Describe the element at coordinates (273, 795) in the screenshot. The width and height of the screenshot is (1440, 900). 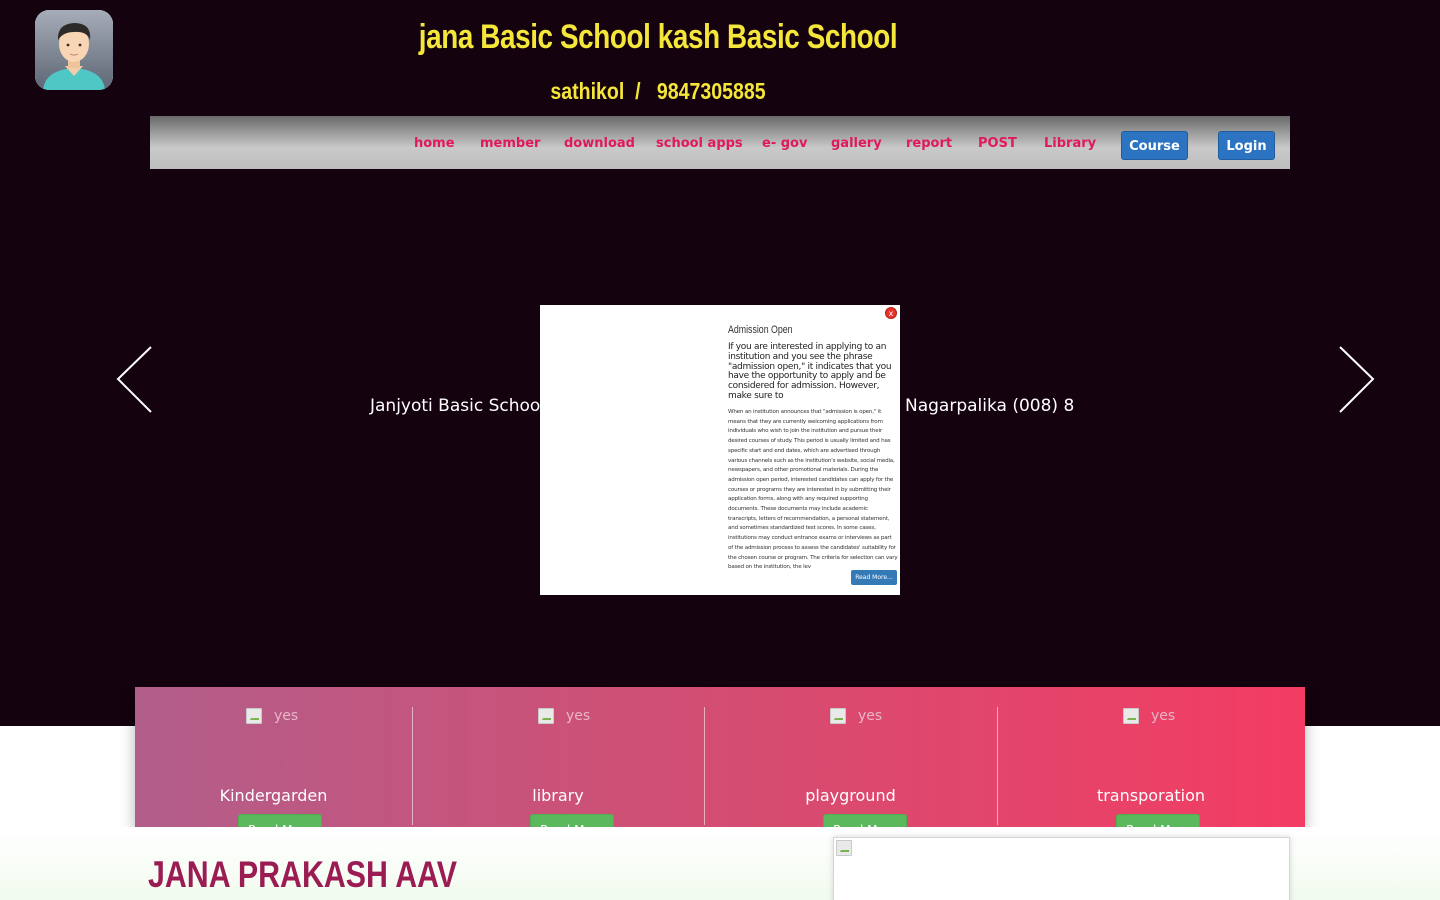
I see `feature-title: Kindergarden` at that location.